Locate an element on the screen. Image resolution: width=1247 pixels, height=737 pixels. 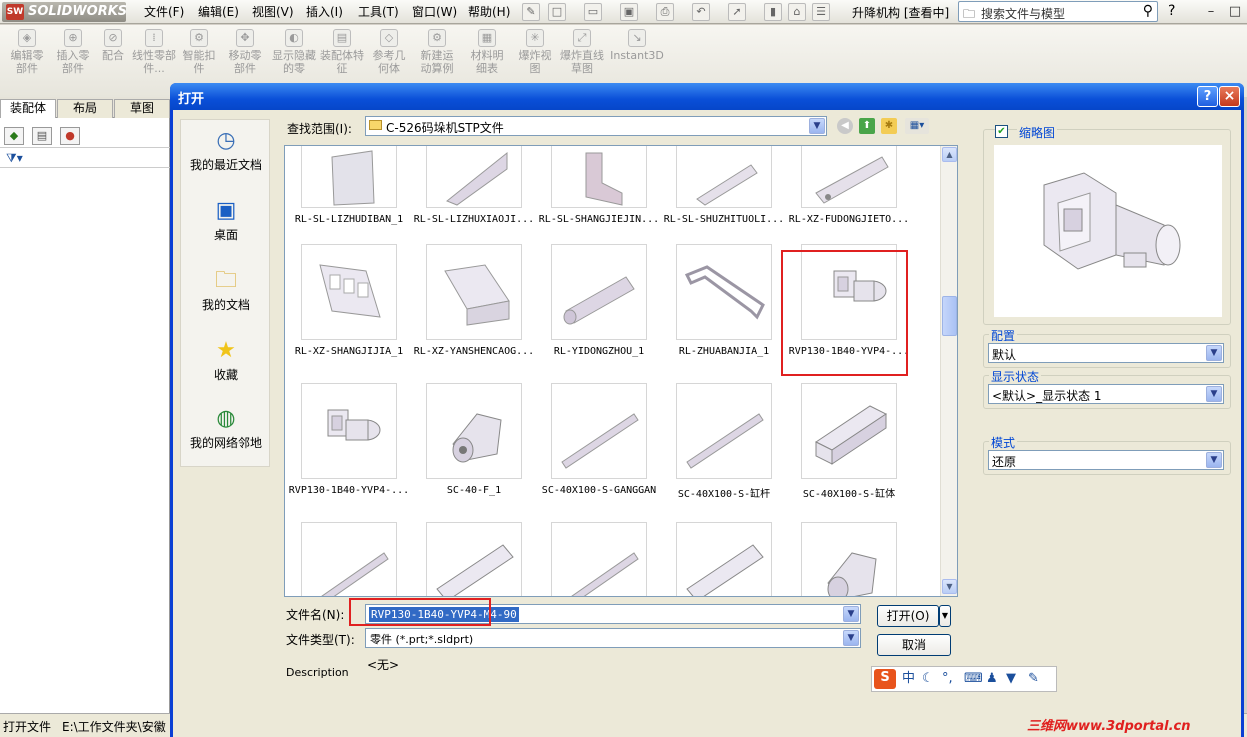
open-button: 打开(O) is located at coordinates (908, 616).